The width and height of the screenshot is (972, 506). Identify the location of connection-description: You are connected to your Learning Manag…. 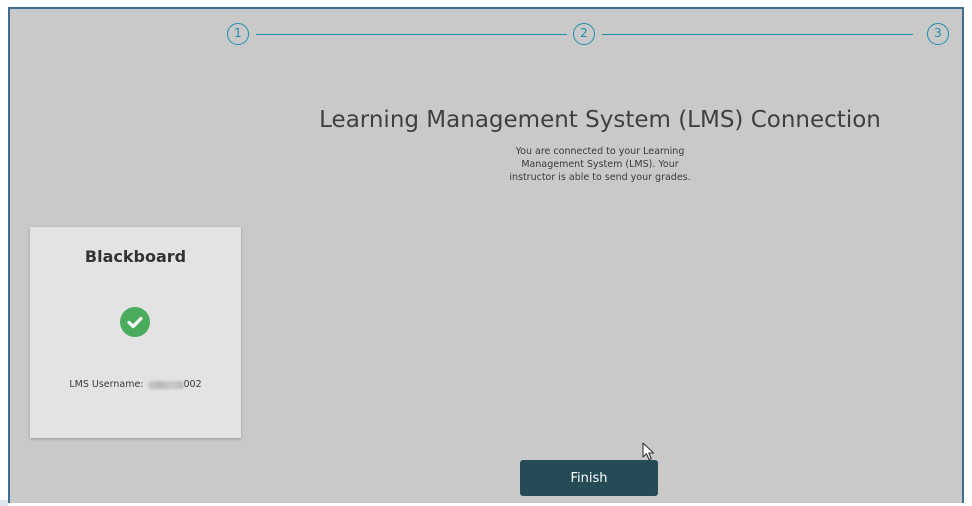
(600, 164).